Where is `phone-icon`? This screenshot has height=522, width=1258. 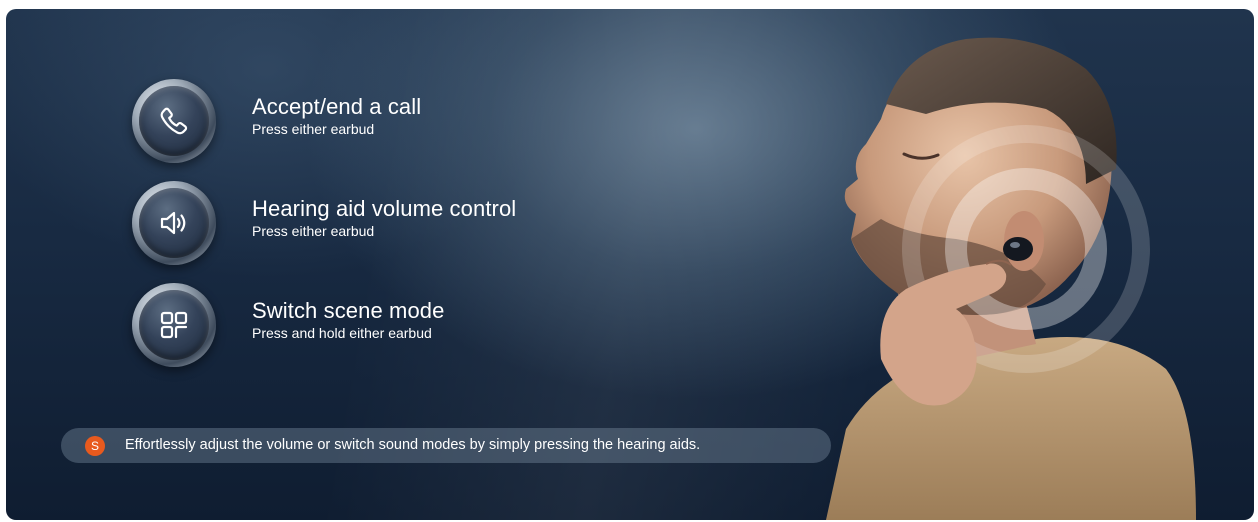
phone-icon is located at coordinates (174, 121).